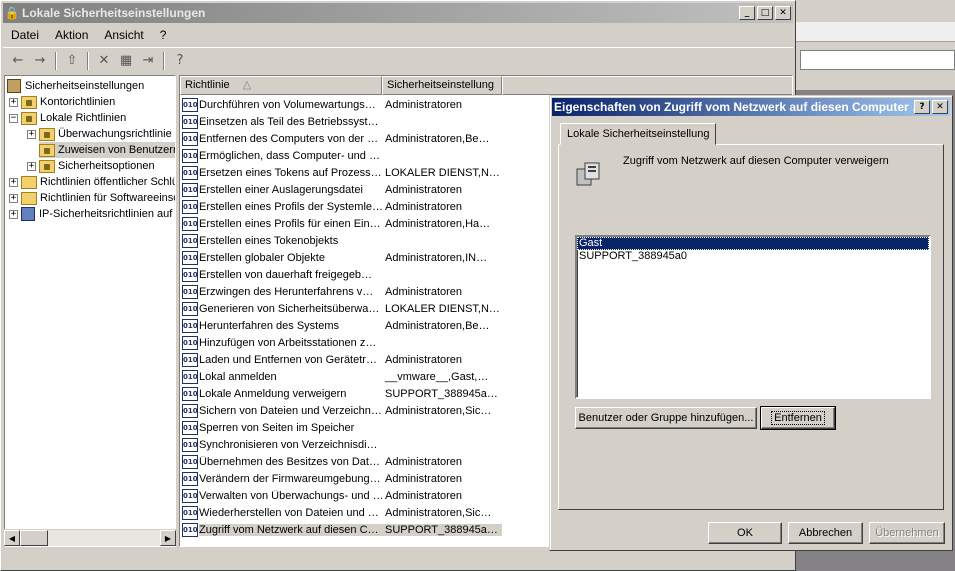  I want to click on main-title: Lokale Sicherheitseinstellungen, so click(114, 13).